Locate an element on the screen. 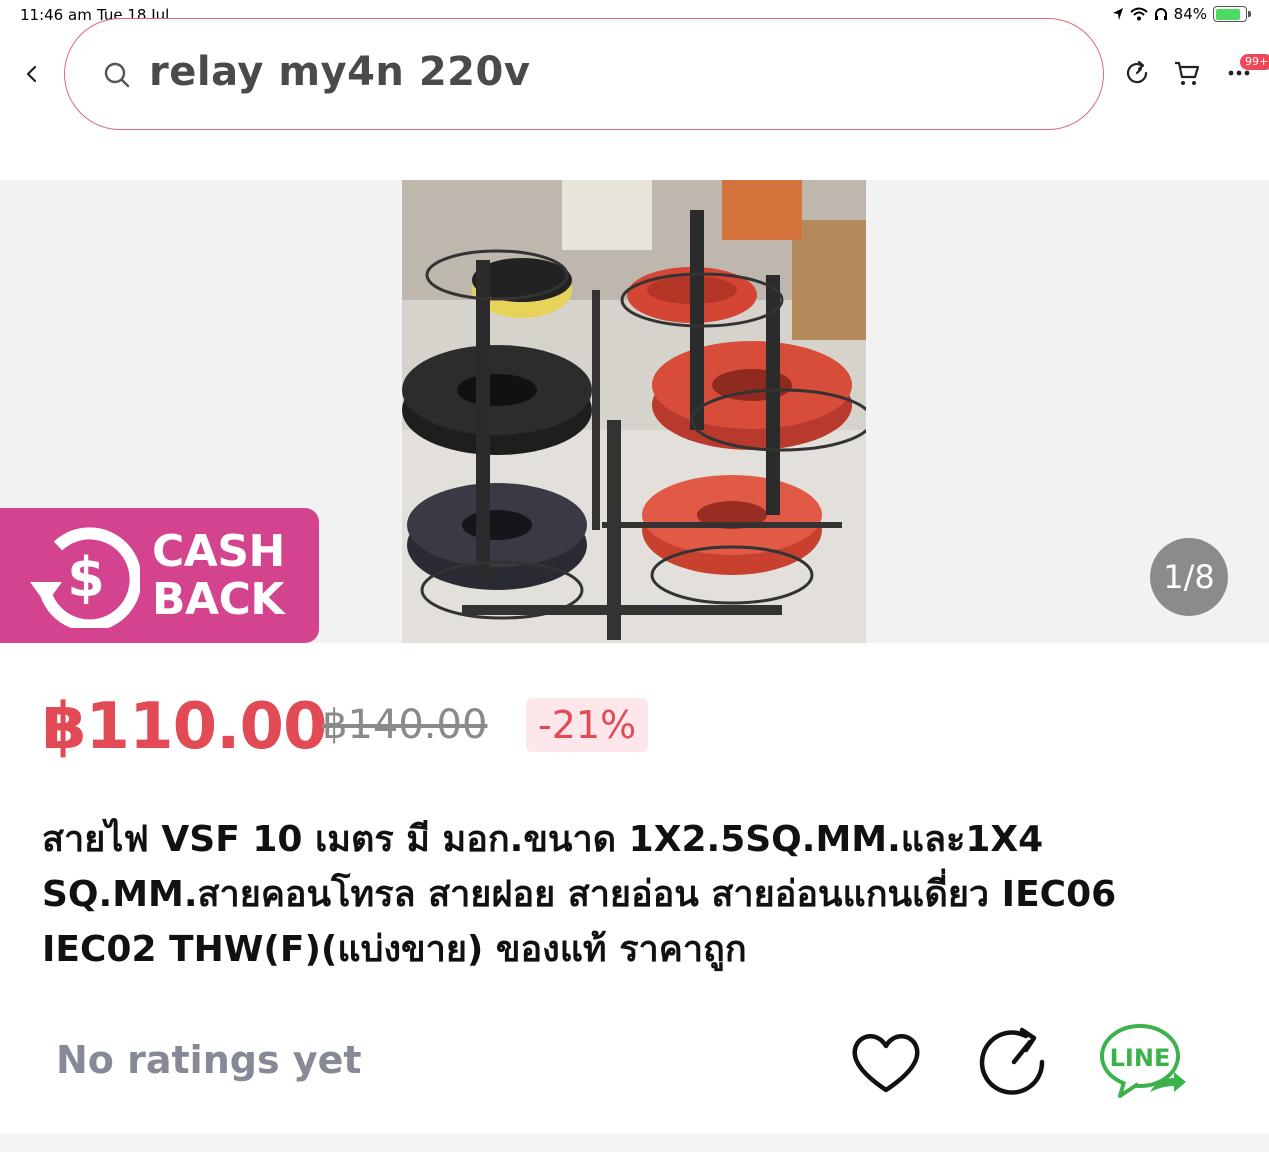  current-price: ฿110.00 is located at coordinates (184, 727).